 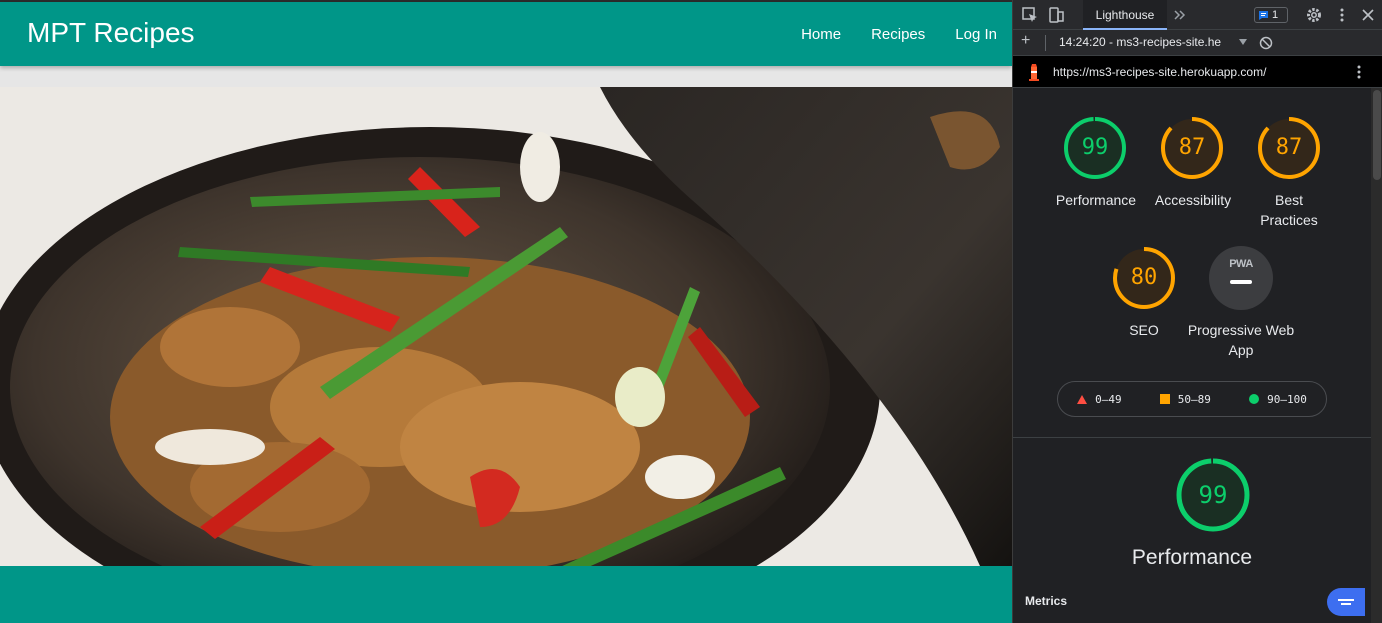 What do you see at coordinates (1254, 399) in the screenshot?
I see `circle-icon` at bounding box center [1254, 399].